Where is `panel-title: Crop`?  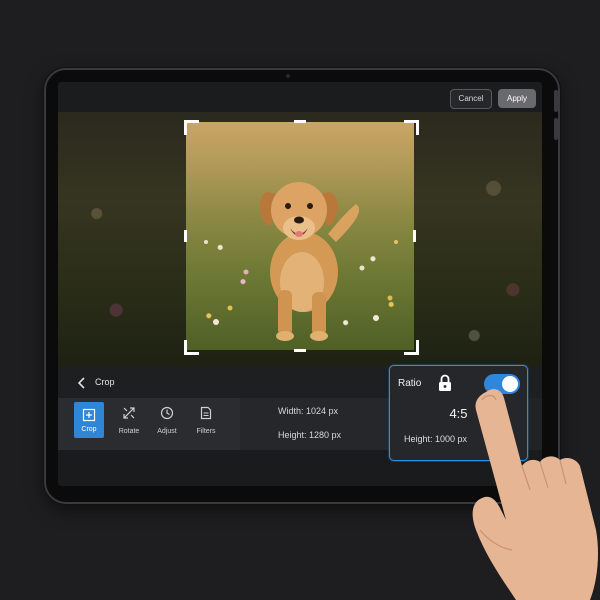 panel-title: Crop is located at coordinates (105, 382).